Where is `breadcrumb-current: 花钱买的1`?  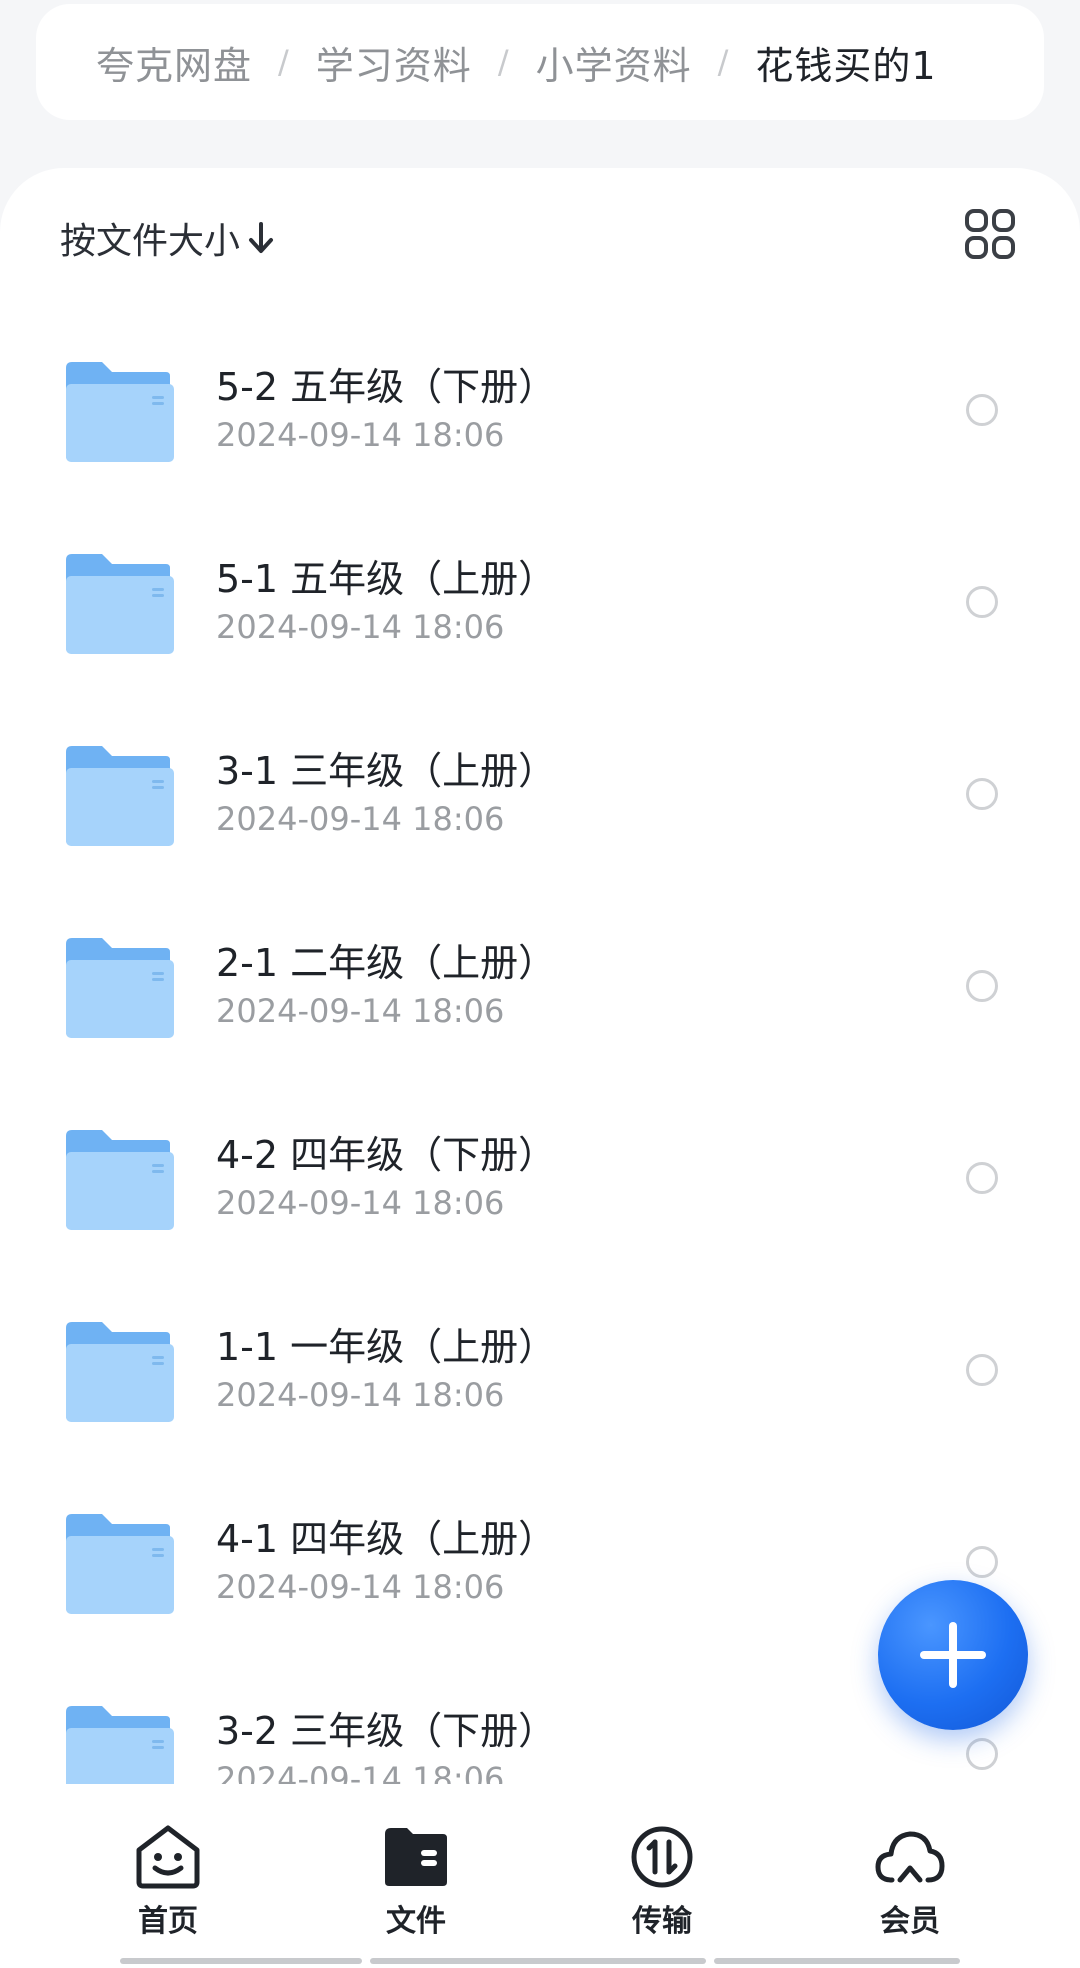
breadcrumb-current: 花钱买的1 is located at coordinates (846, 65).